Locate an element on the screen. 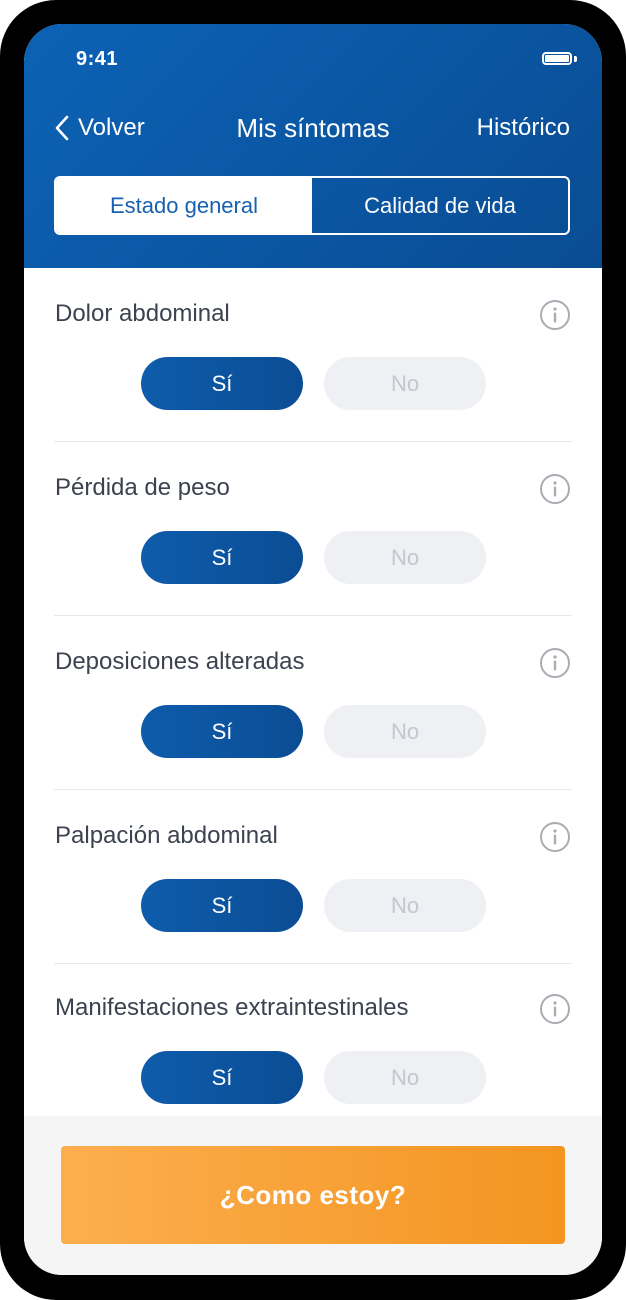 This screenshot has width=626, height=1300. symptom-item: Dolor abdominal Sí No is located at coordinates (313, 355).